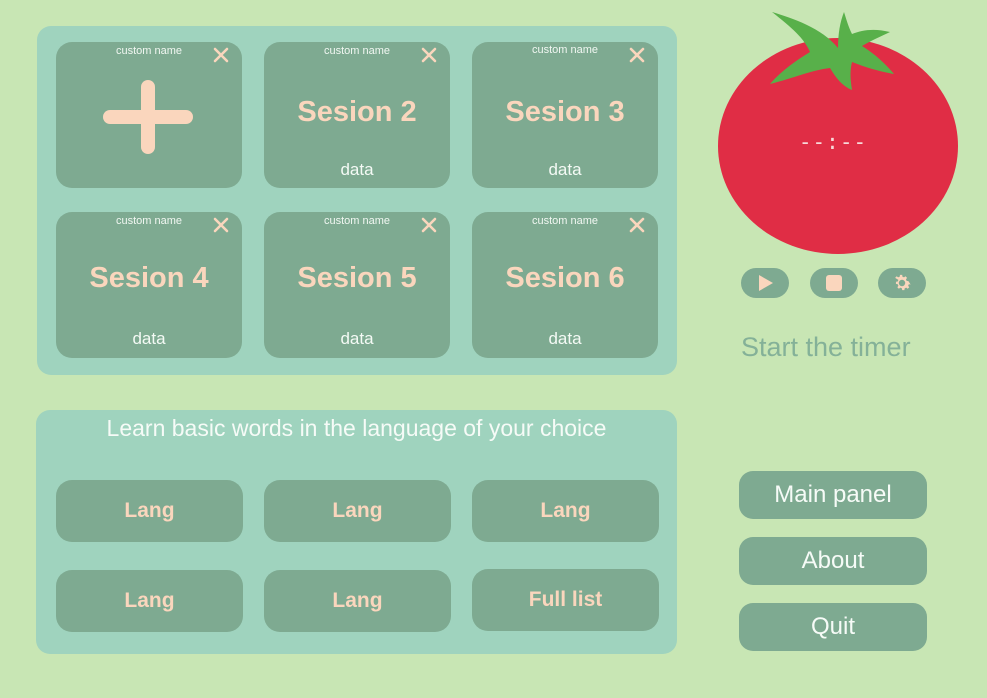 This screenshot has width=987, height=698. What do you see at coordinates (565, 511) in the screenshot?
I see `lang-button-3: Lang` at bounding box center [565, 511].